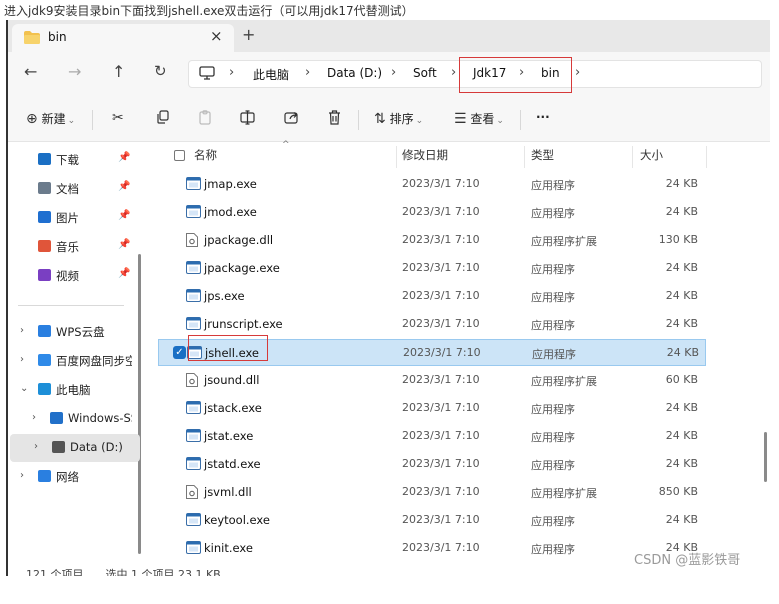 The height and width of the screenshot is (604, 779). I want to click on table-row: jrunscript.exe 2023/3/1 7:10 应用程序 24 KB, so click(432, 324).